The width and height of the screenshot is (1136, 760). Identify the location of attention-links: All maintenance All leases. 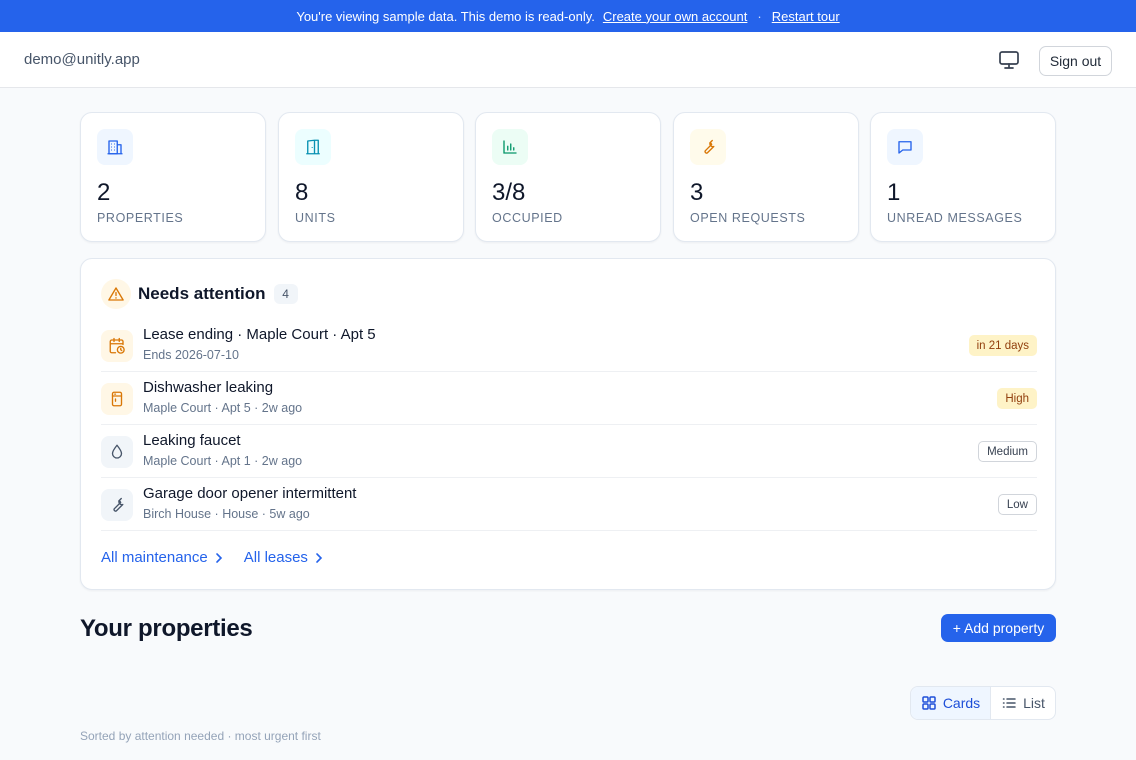
(212, 557).